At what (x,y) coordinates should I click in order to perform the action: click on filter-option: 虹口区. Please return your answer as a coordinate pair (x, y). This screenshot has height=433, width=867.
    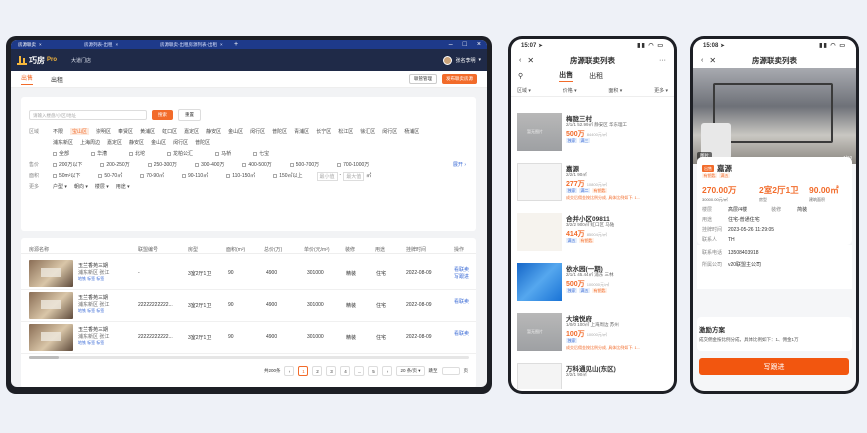
    Looking at the image, I should click on (169, 131).